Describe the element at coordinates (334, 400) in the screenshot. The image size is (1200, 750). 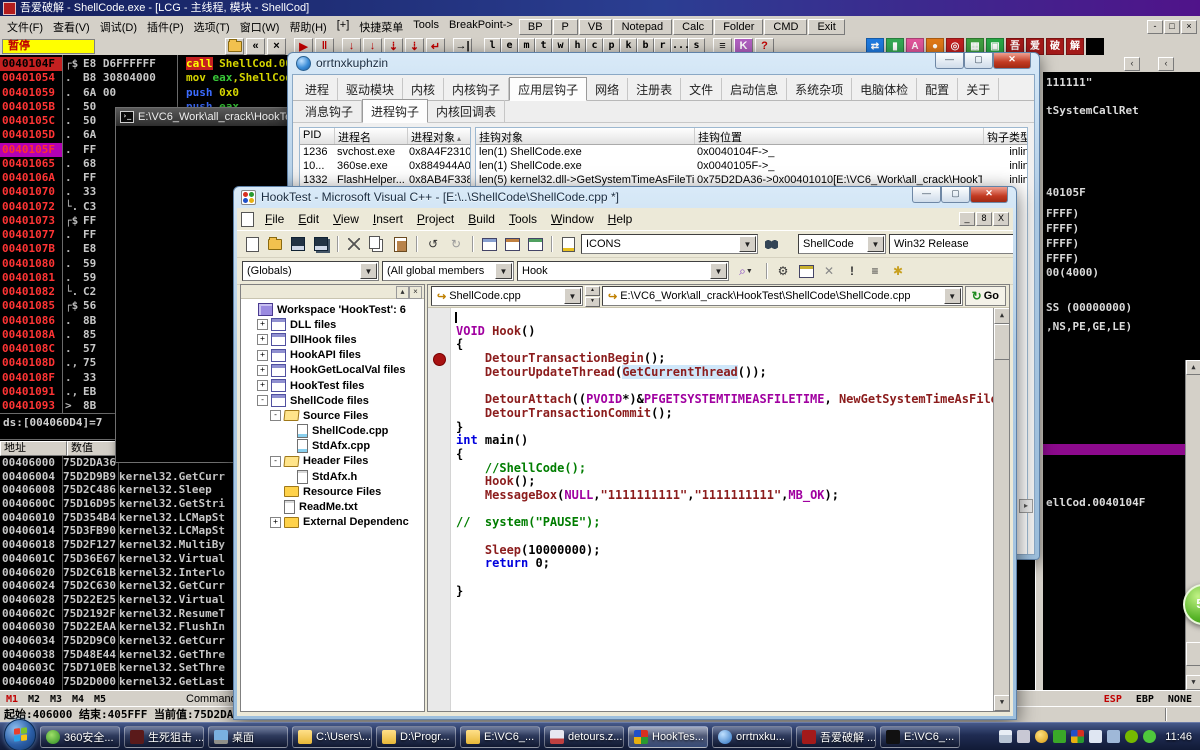
I see `tree-item: - ShellCode files` at that location.